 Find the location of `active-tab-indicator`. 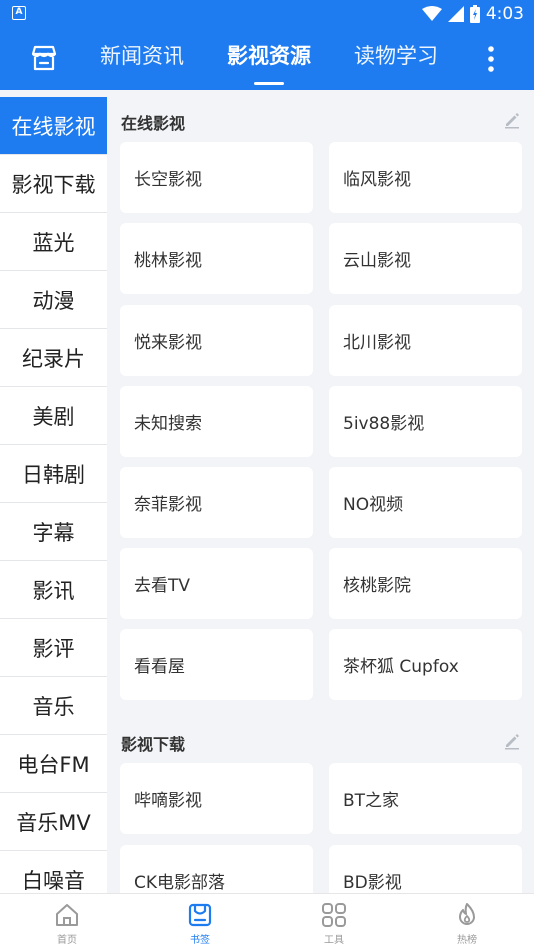

active-tab-indicator is located at coordinates (269, 83).